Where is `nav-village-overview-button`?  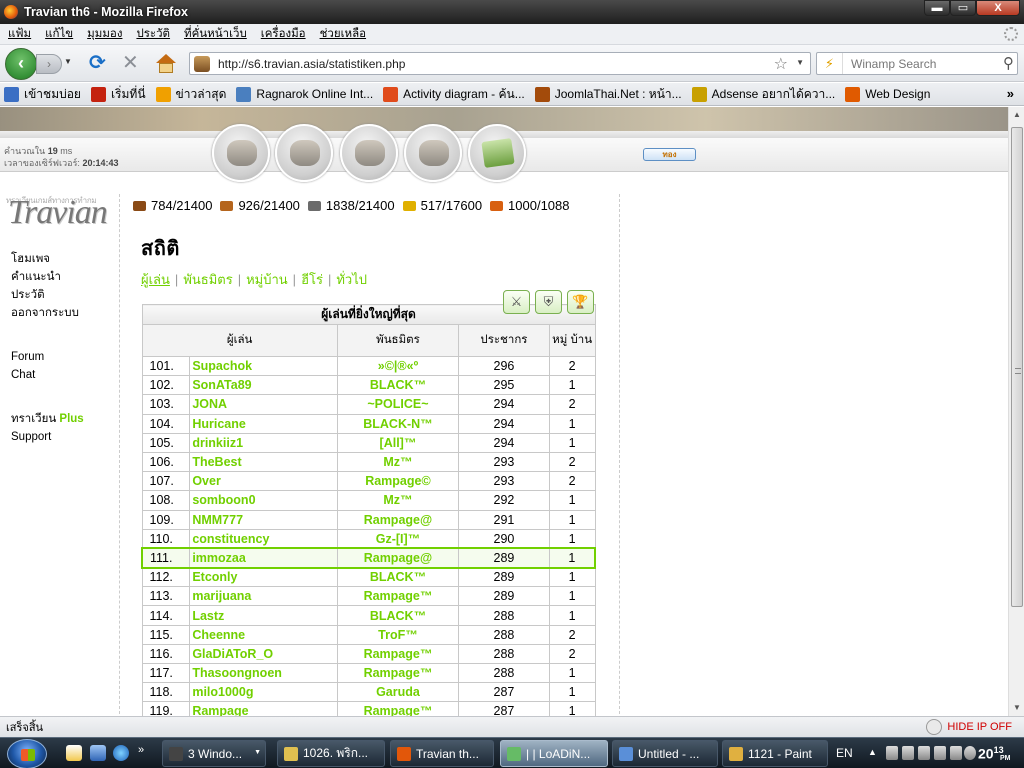
nav-village-overview-button is located at coordinates (241, 153).